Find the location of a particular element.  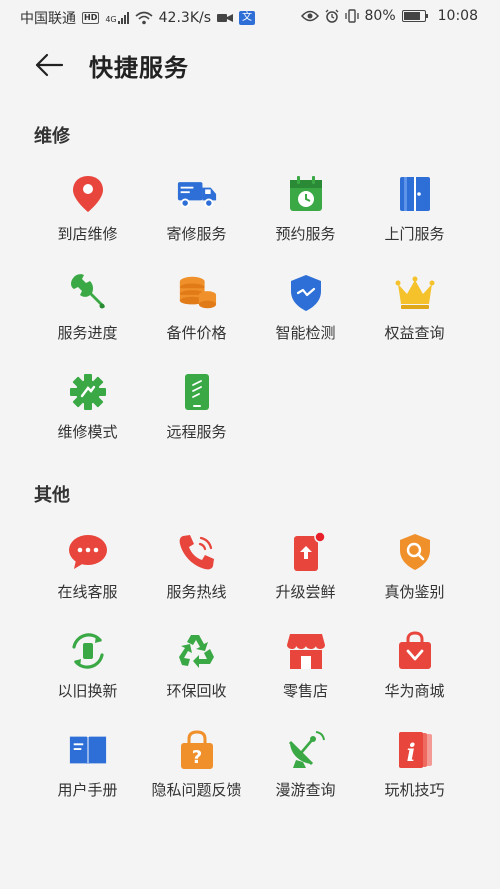

alarm-icon is located at coordinates (331, 16).